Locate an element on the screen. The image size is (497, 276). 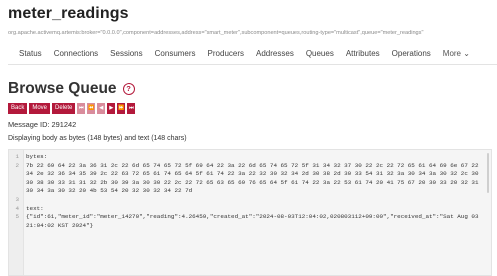
question-circle-icon: ? is located at coordinates (128, 89).